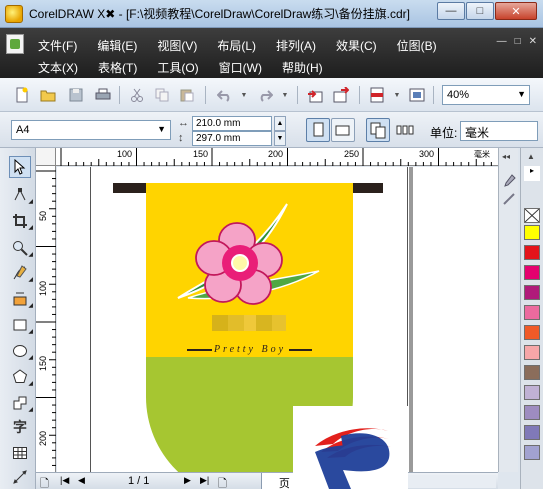 Image resolution: width=543 pixels, height=489 pixels. Describe the element at coordinates (509, 199) in the screenshot. I see `color-flyout-icon` at that location.